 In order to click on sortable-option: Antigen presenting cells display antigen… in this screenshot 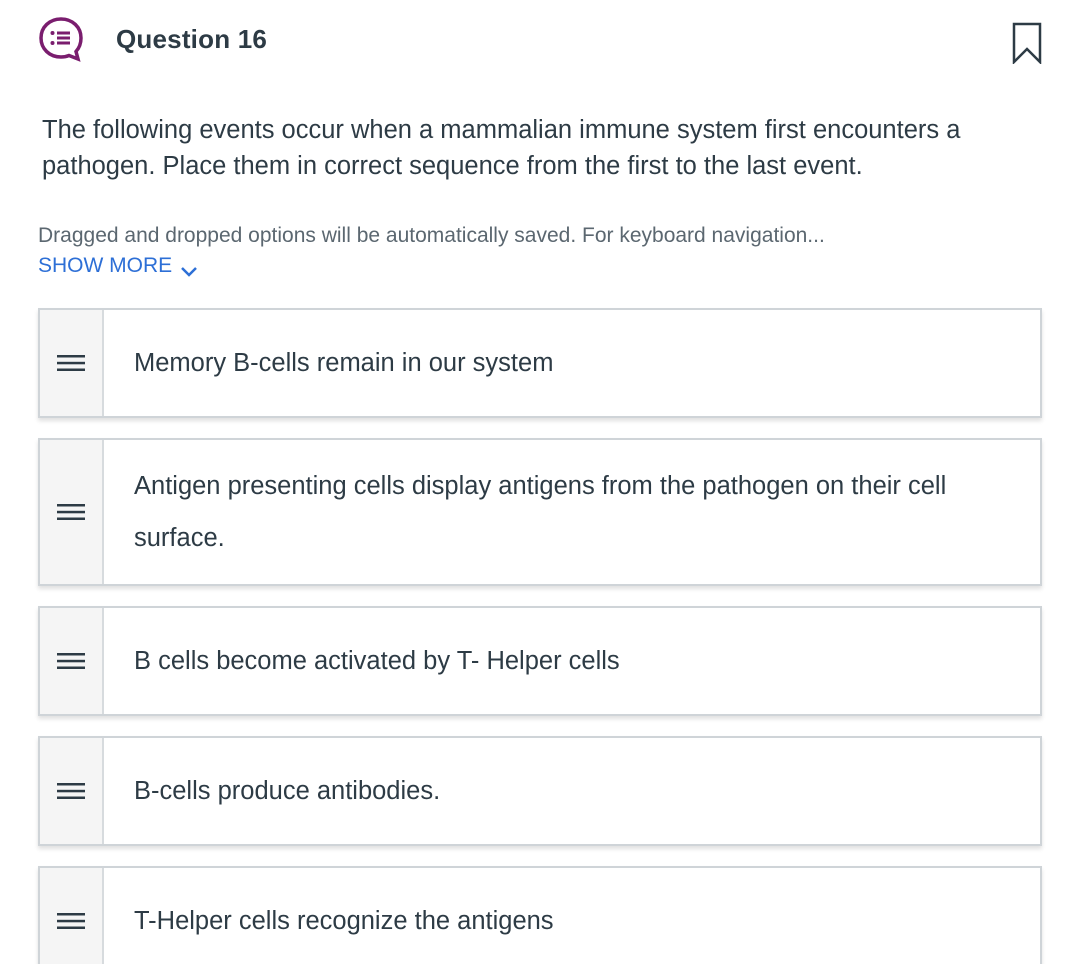, I will do `click(540, 512)`.